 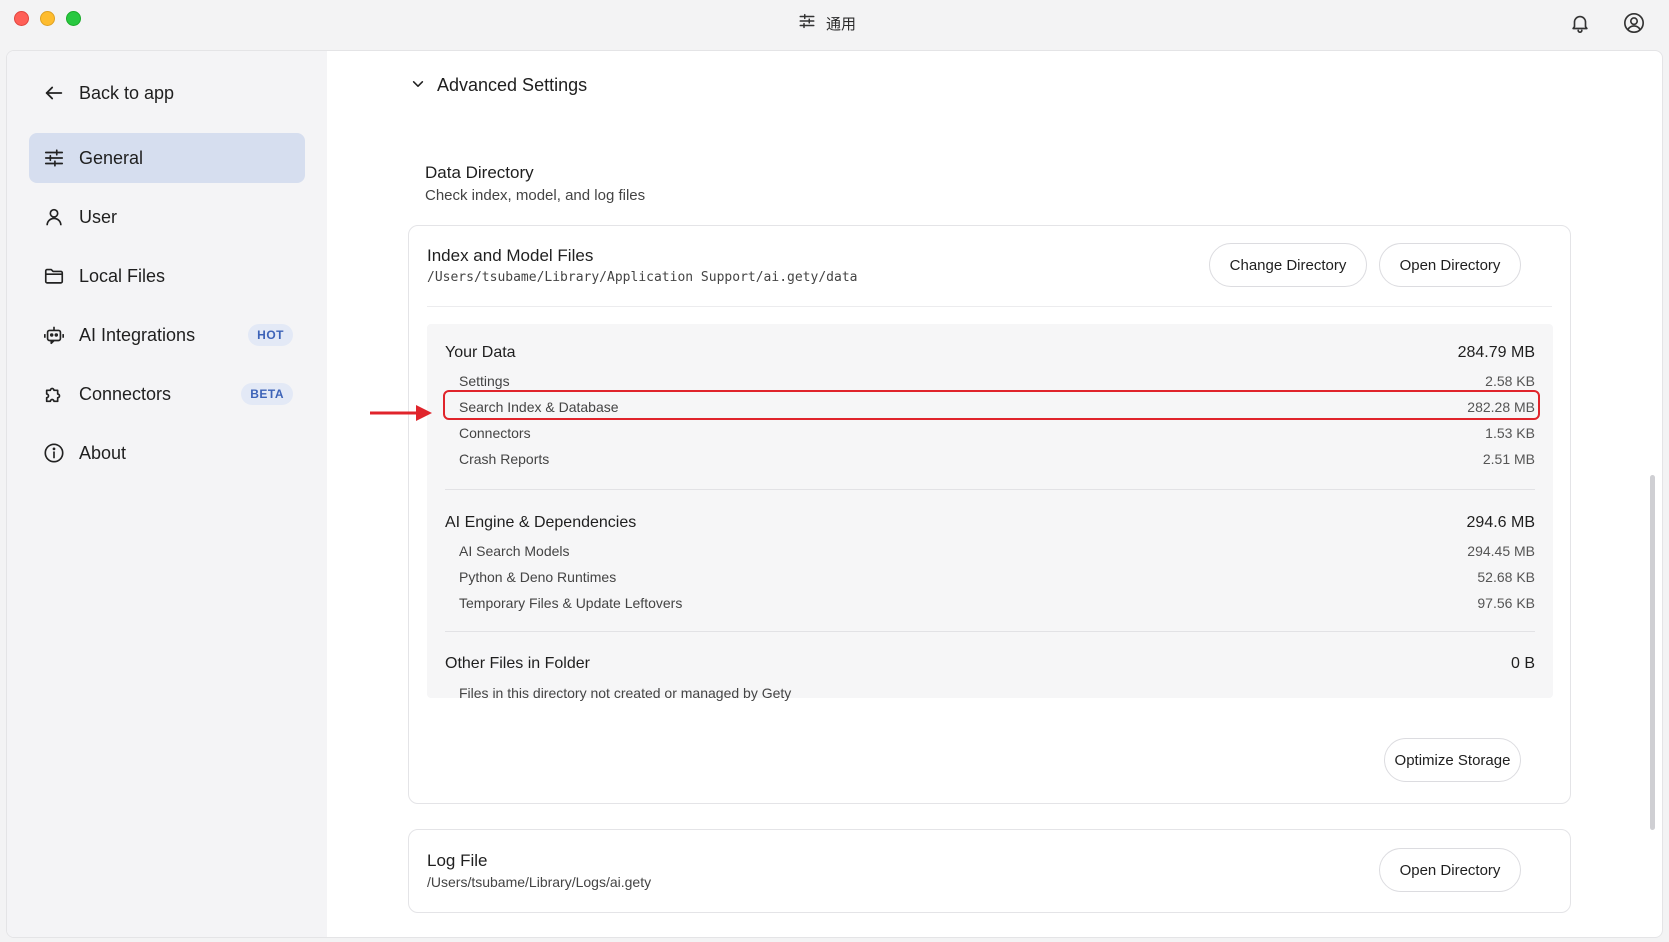 What do you see at coordinates (571, 603) in the screenshot?
I see `row-label-temp-files: Temporary Files & Update Leftovers` at bounding box center [571, 603].